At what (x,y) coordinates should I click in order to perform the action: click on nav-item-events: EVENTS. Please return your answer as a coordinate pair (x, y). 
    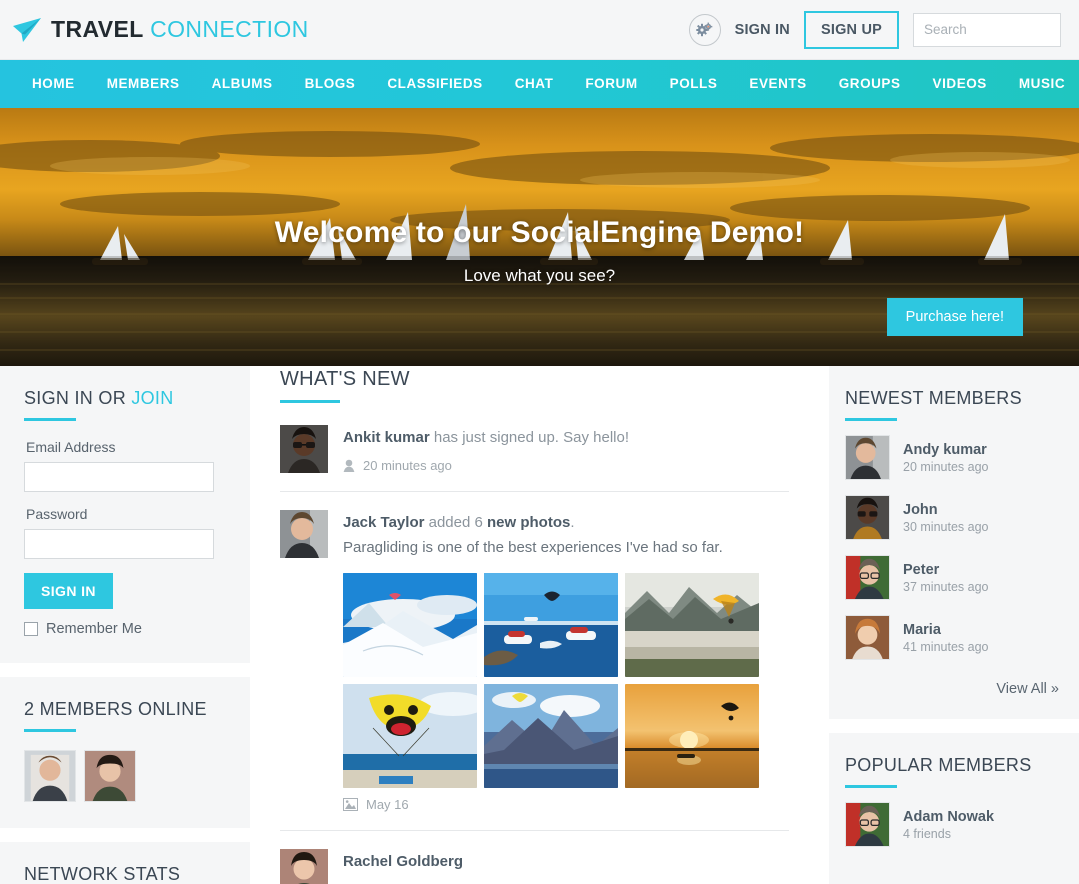
    Looking at the image, I should click on (777, 84).